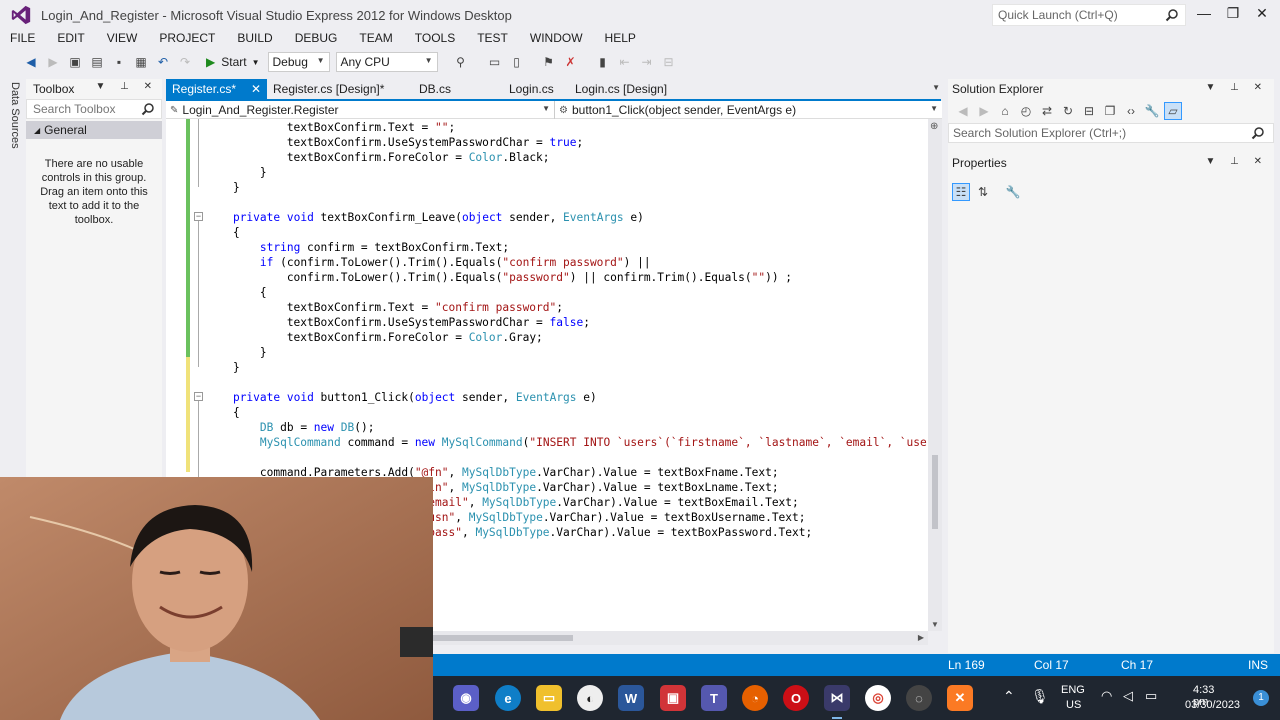 This screenshot has width=1280, height=720. Describe the element at coordinates (549, 62) in the screenshot. I see `bookmark-icon: ⚑` at that location.